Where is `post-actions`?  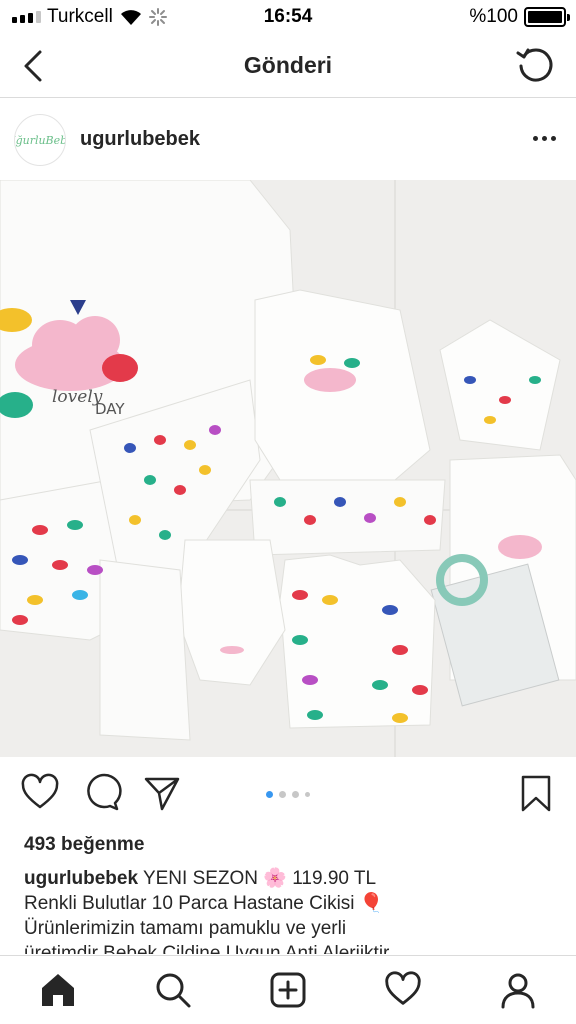
post-actions is located at coordinates (288, 793).